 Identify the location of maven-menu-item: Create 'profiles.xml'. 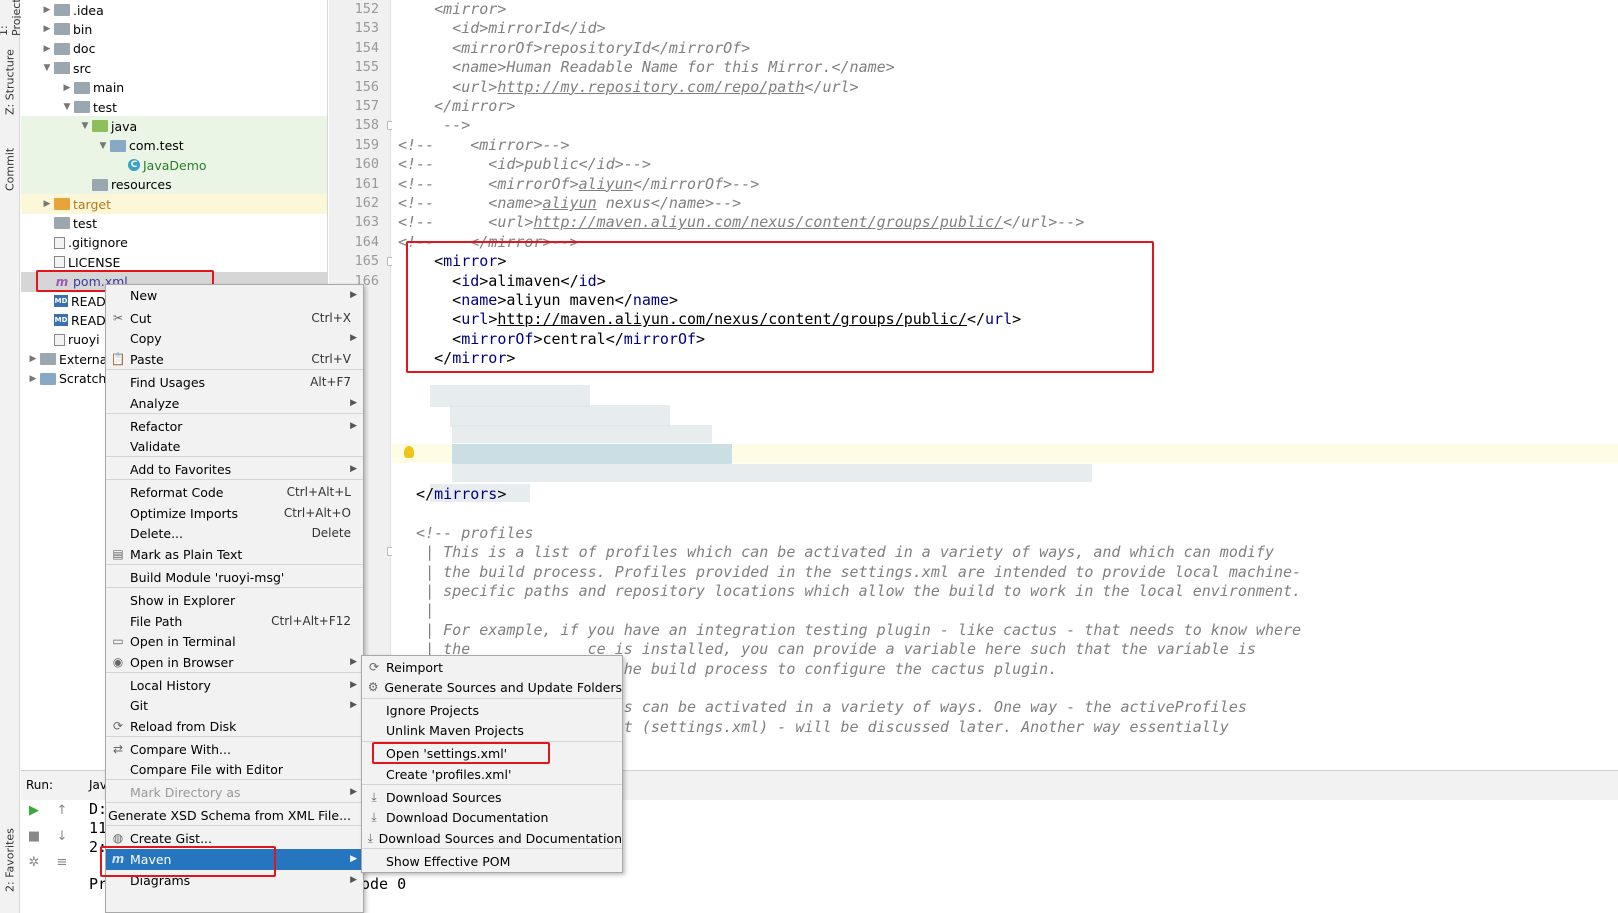
(492, 774).